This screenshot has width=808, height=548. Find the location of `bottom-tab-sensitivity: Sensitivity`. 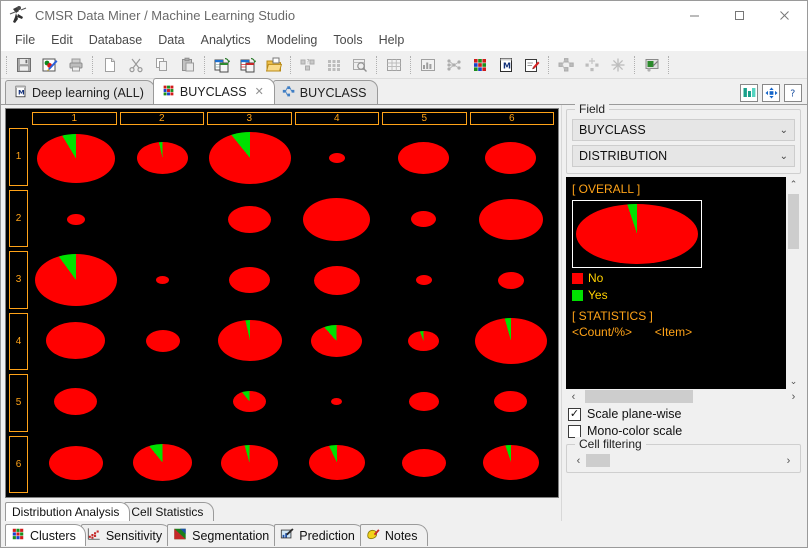

bottom-tab-sensitivity: Sensitivity is located at coordinates (126, 535).